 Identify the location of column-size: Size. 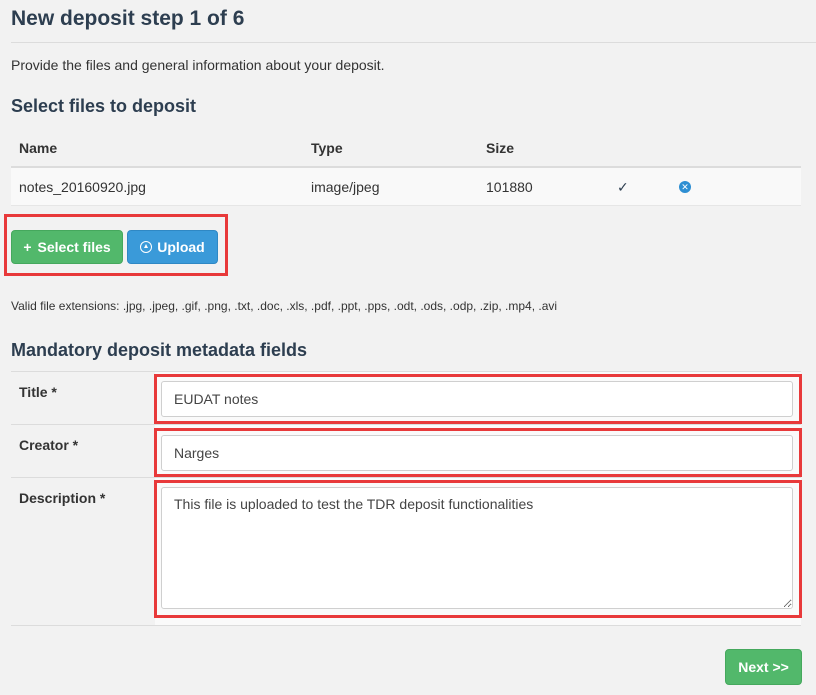
(500, 148).